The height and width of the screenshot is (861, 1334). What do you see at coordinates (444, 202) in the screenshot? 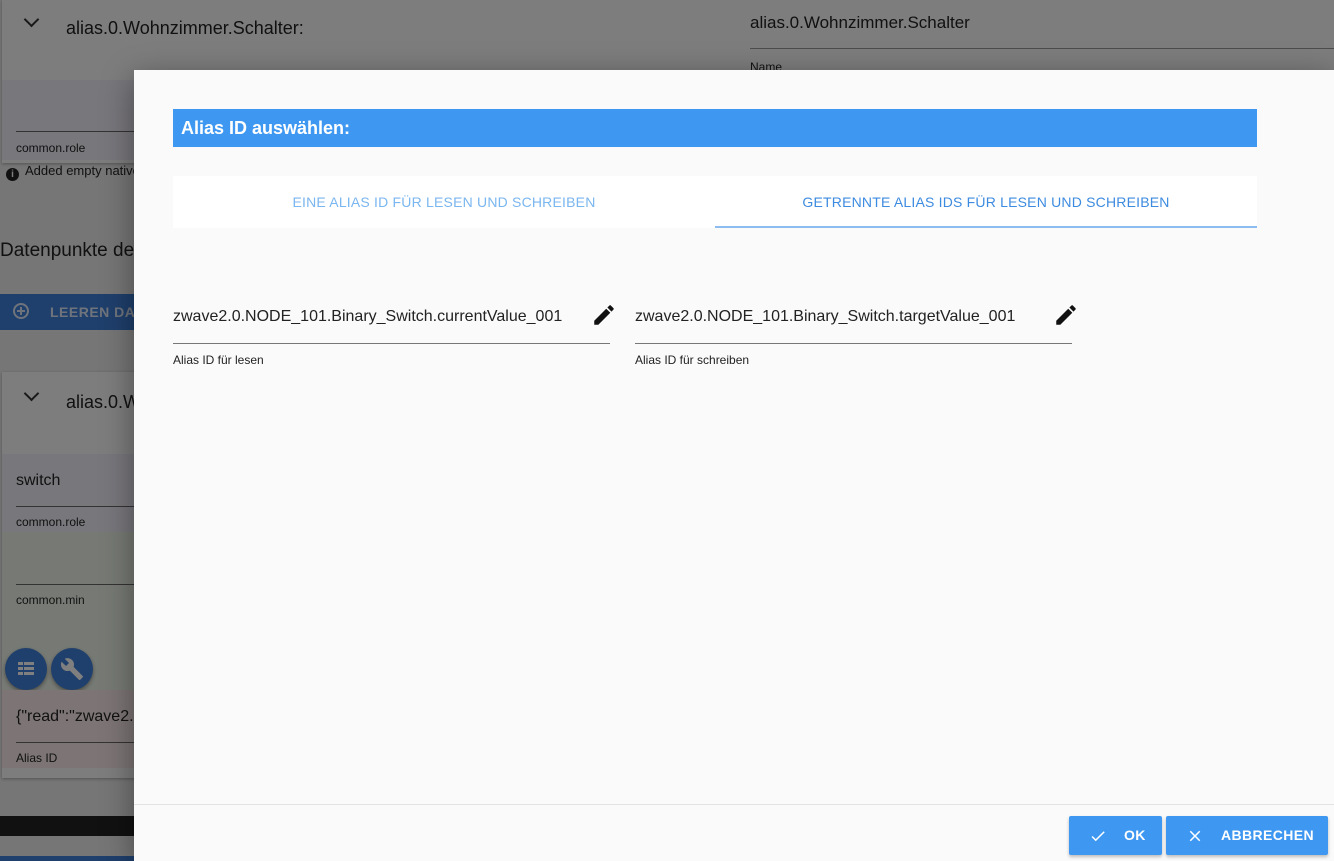
I see `tab-single-alias: EINE ALIAS ID FÜR LESEN UND SCHREIBEN` at bounding box center [444, 202].